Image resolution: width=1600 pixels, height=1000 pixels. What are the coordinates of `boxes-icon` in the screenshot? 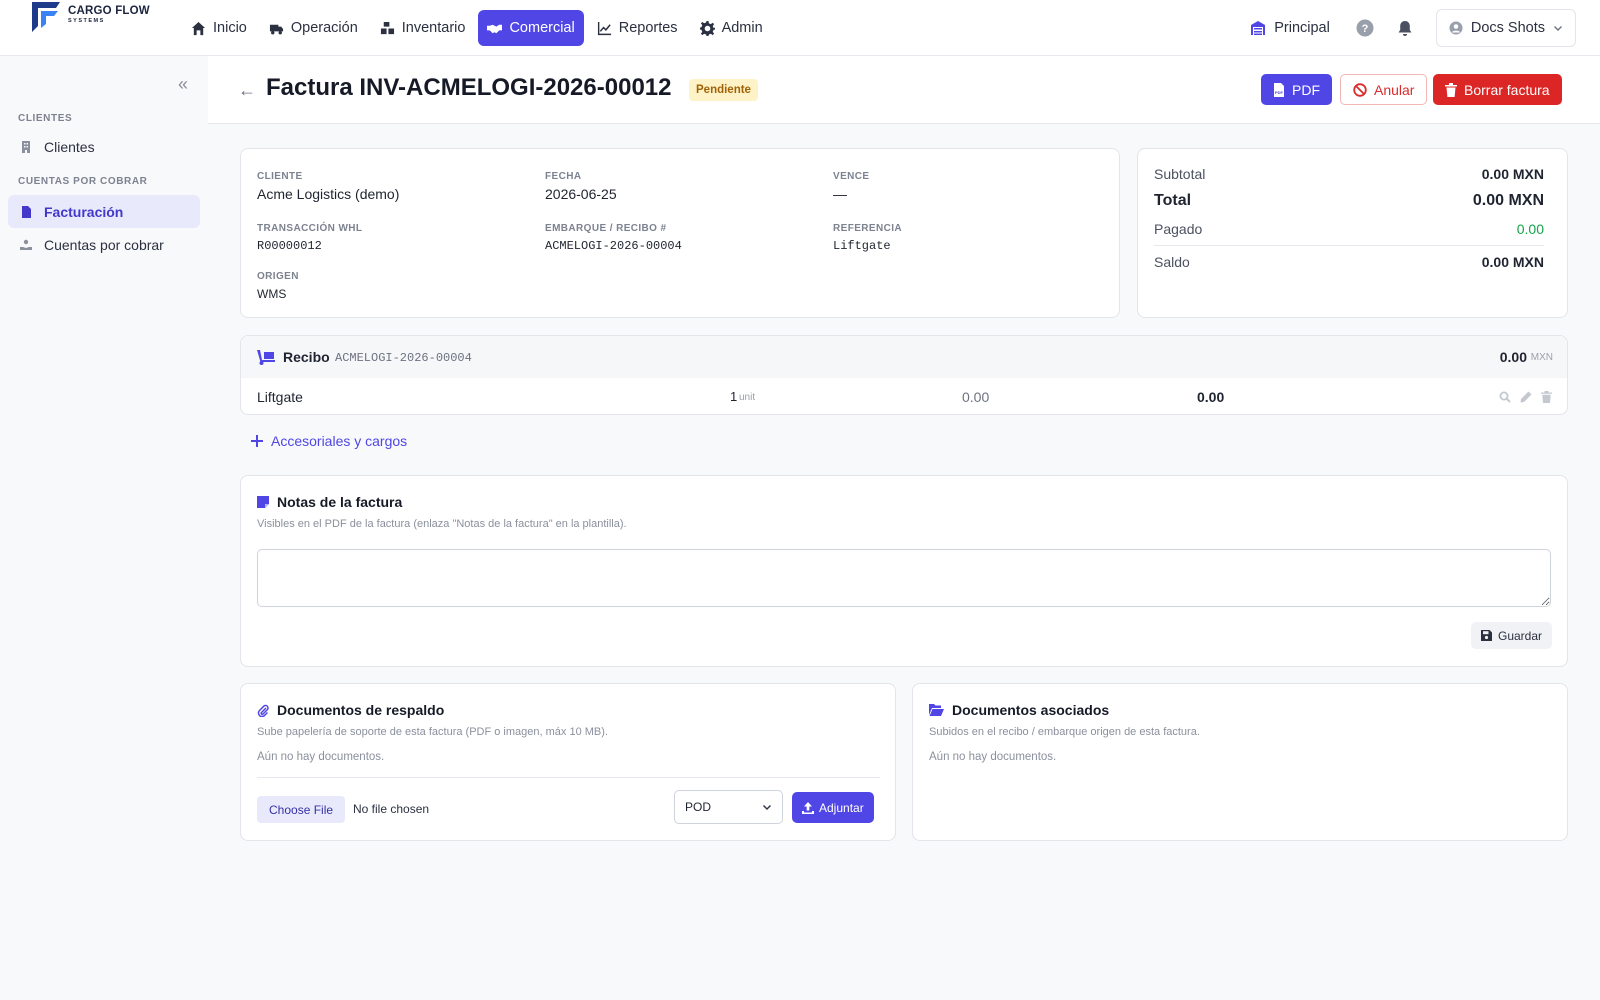 It's located at (387, 27).